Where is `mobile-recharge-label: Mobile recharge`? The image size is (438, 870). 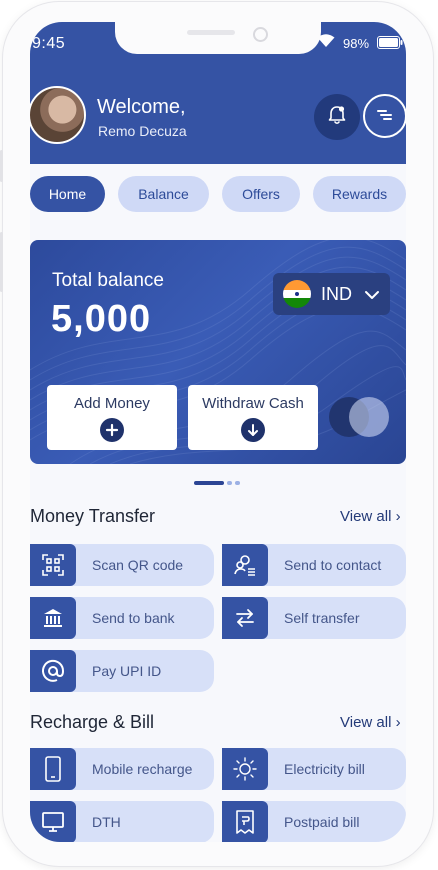 mobile-recharge-label: Mobile recharge is located at coordinates (142, 769).